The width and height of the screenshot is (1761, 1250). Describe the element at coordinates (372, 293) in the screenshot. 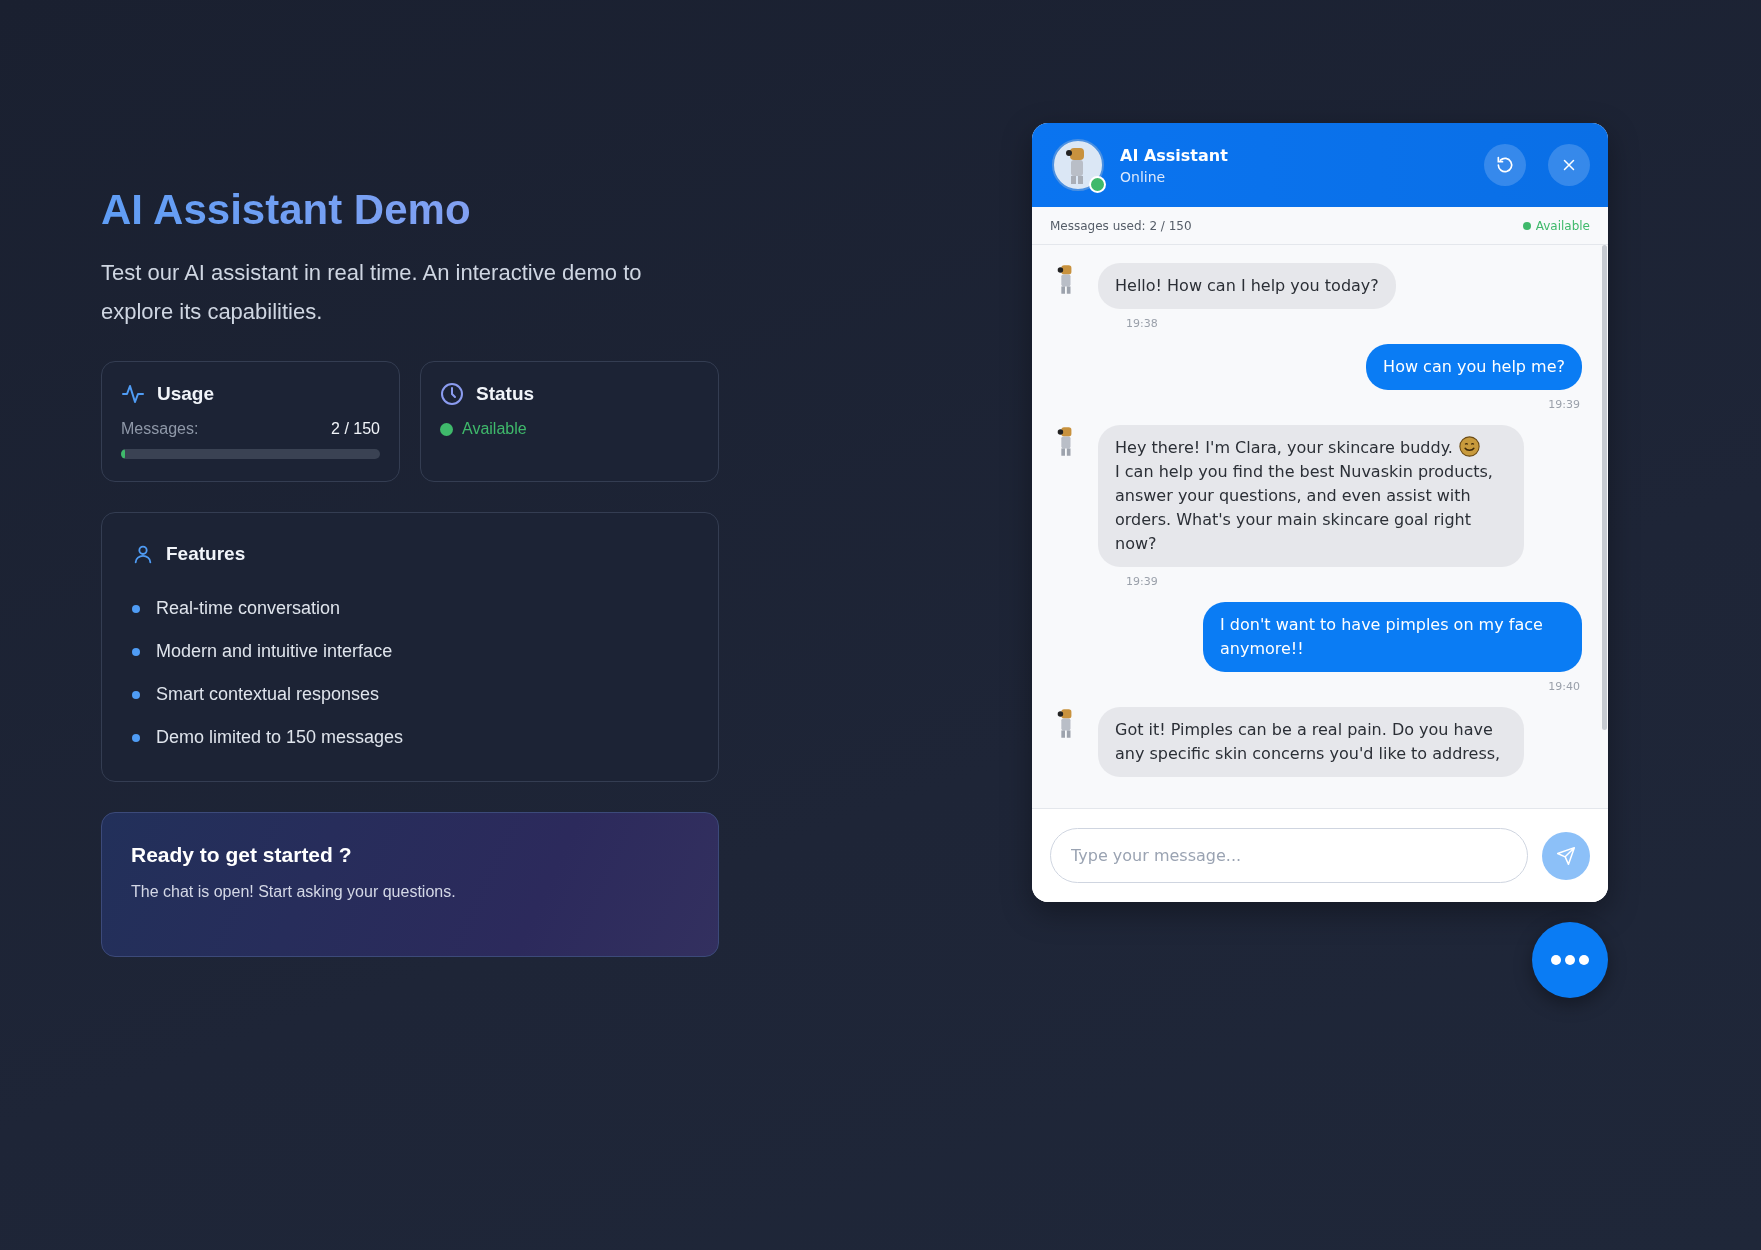

I see `page-description: Test our AI assistant in real time. An interactive demo to explore its capabilities.` at that location.